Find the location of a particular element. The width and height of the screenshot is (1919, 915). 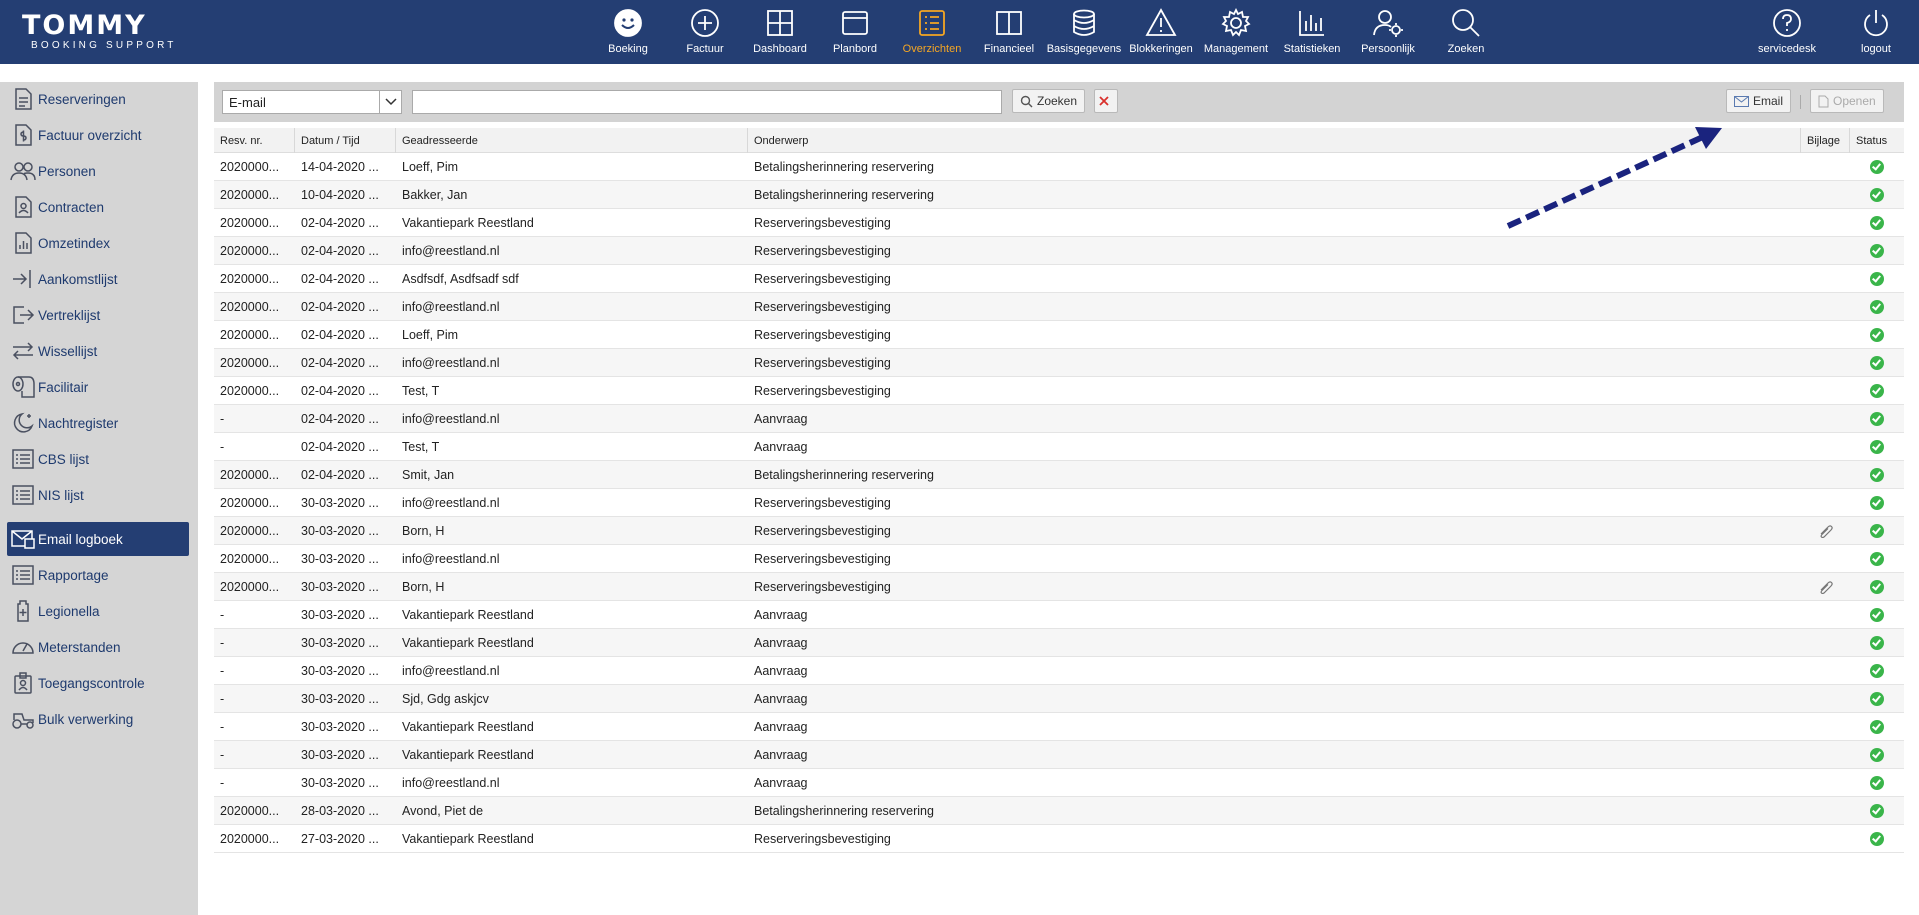

nav-basisgegevens: Basisgegevens is located at coordinates (1084, 32).